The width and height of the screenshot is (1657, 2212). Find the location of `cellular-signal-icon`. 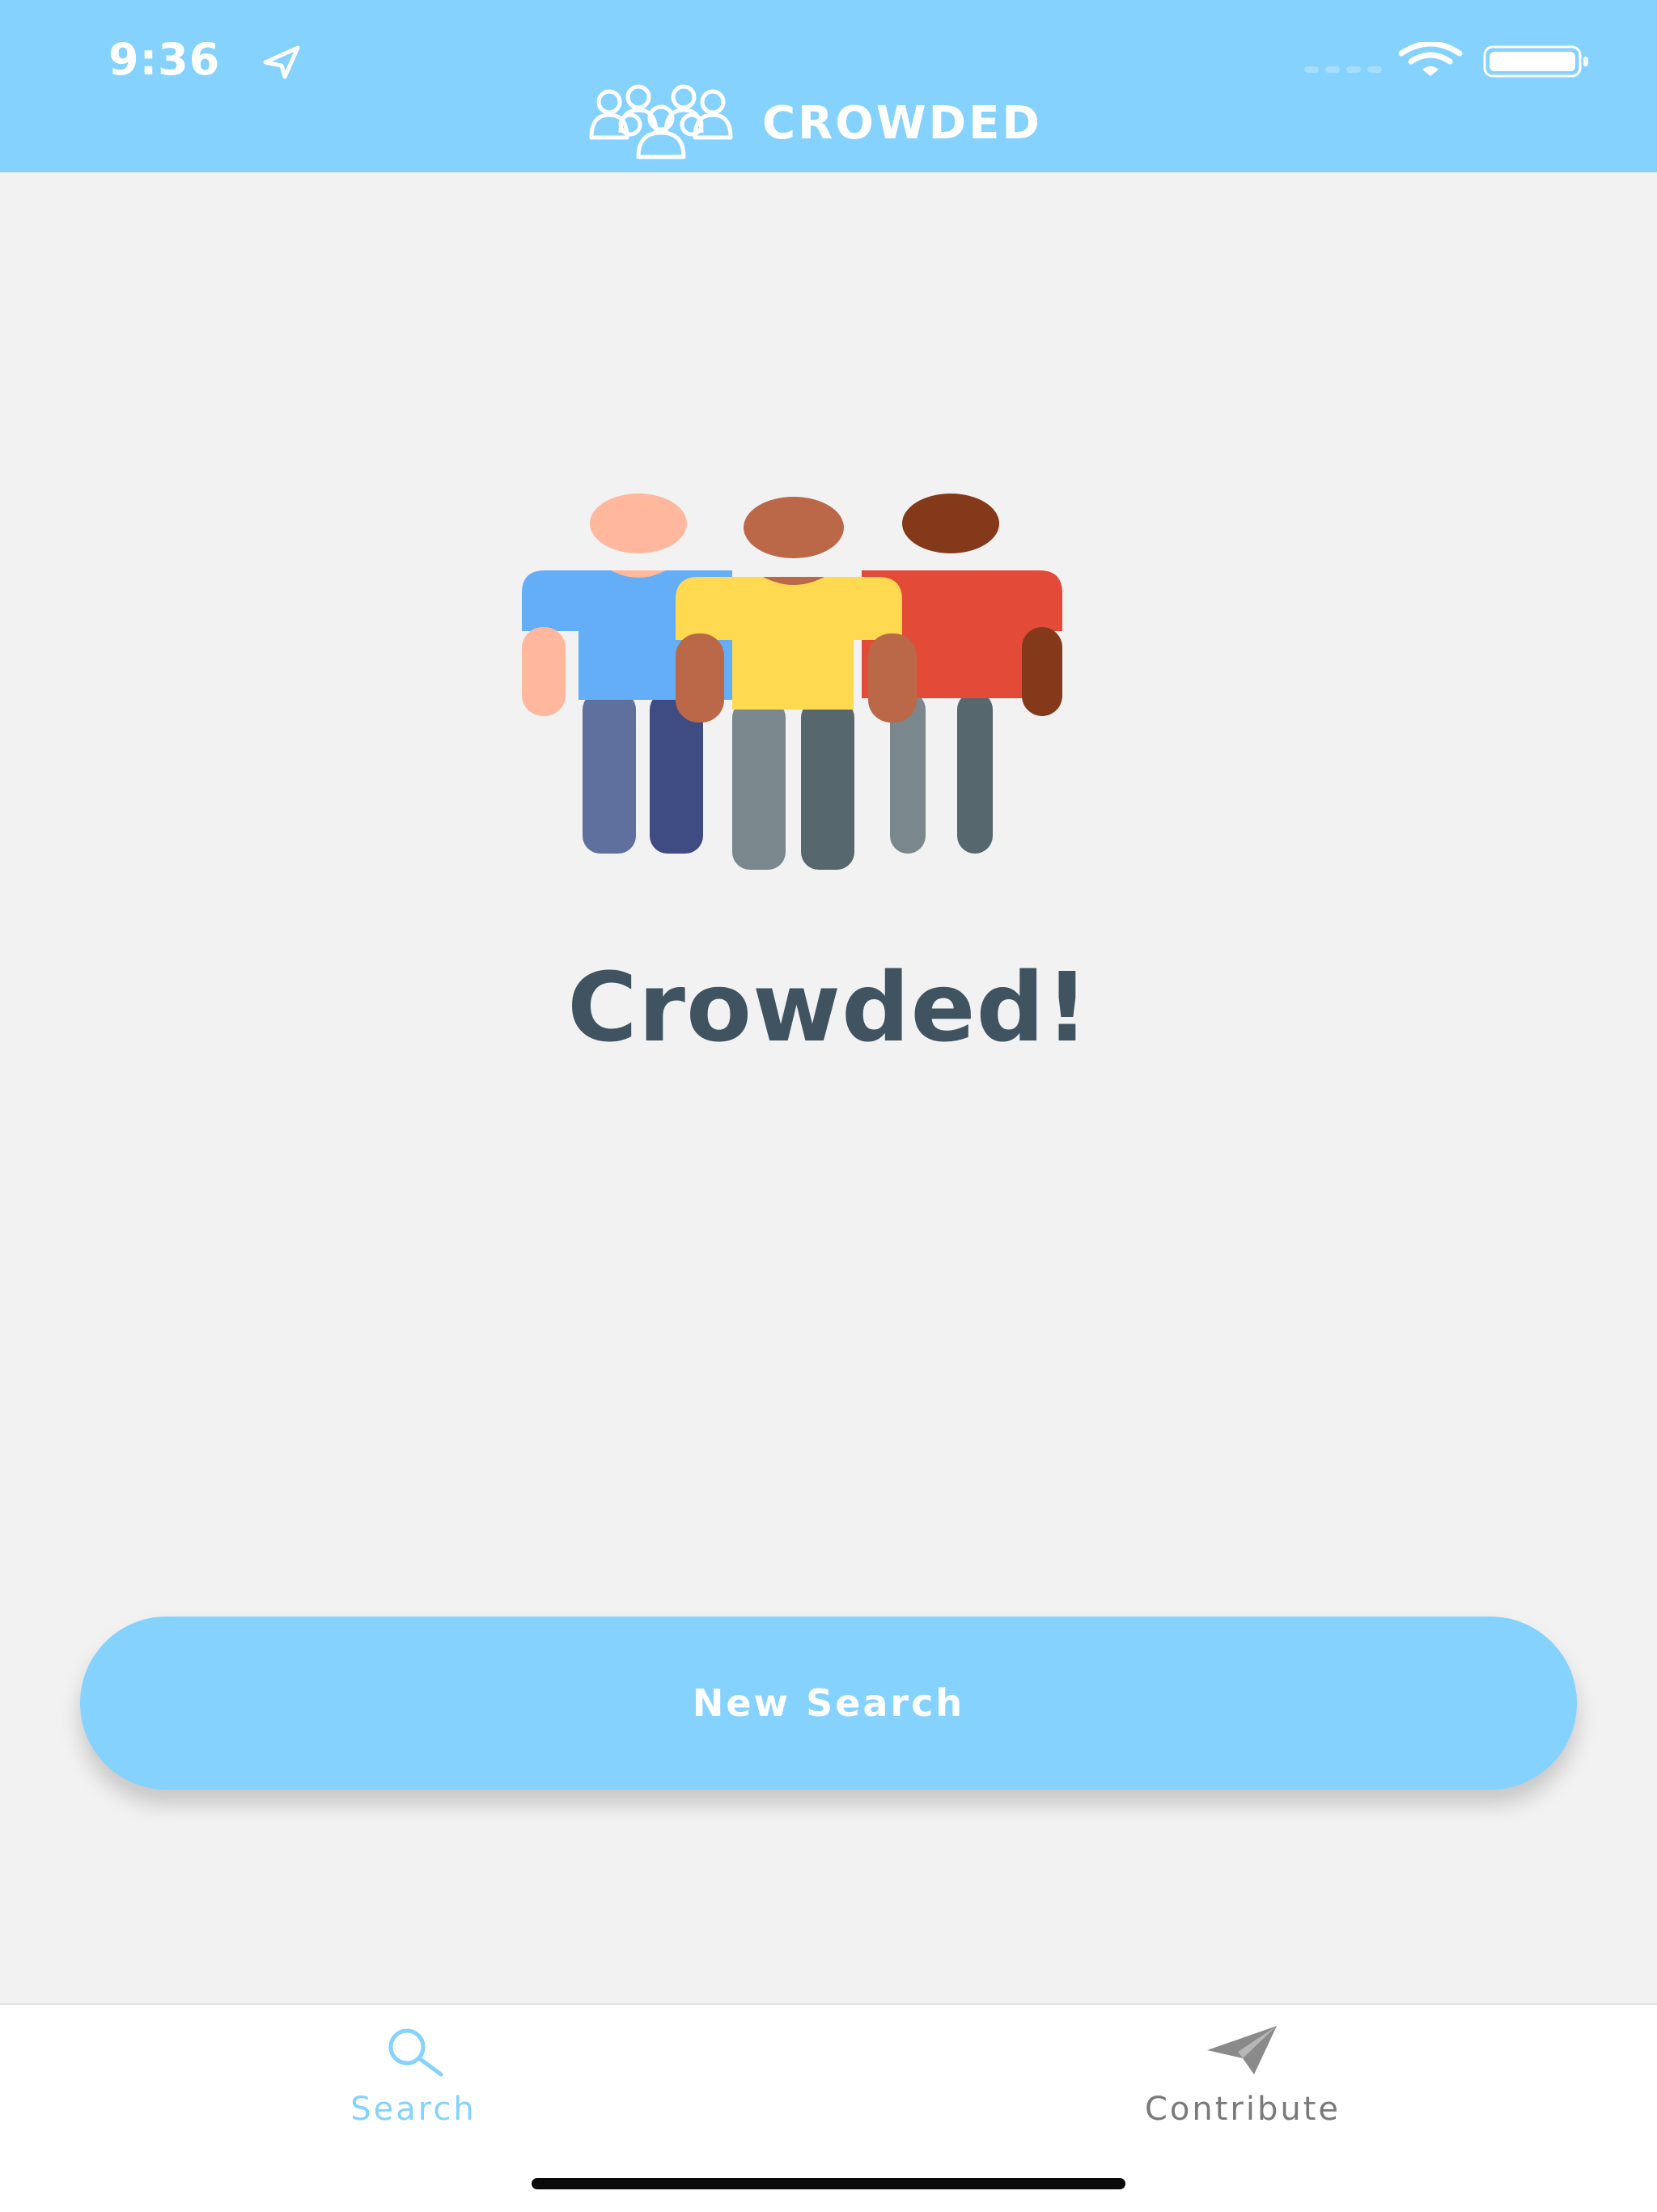

cellular-signal-icon is located at coordinates (1343, 69).